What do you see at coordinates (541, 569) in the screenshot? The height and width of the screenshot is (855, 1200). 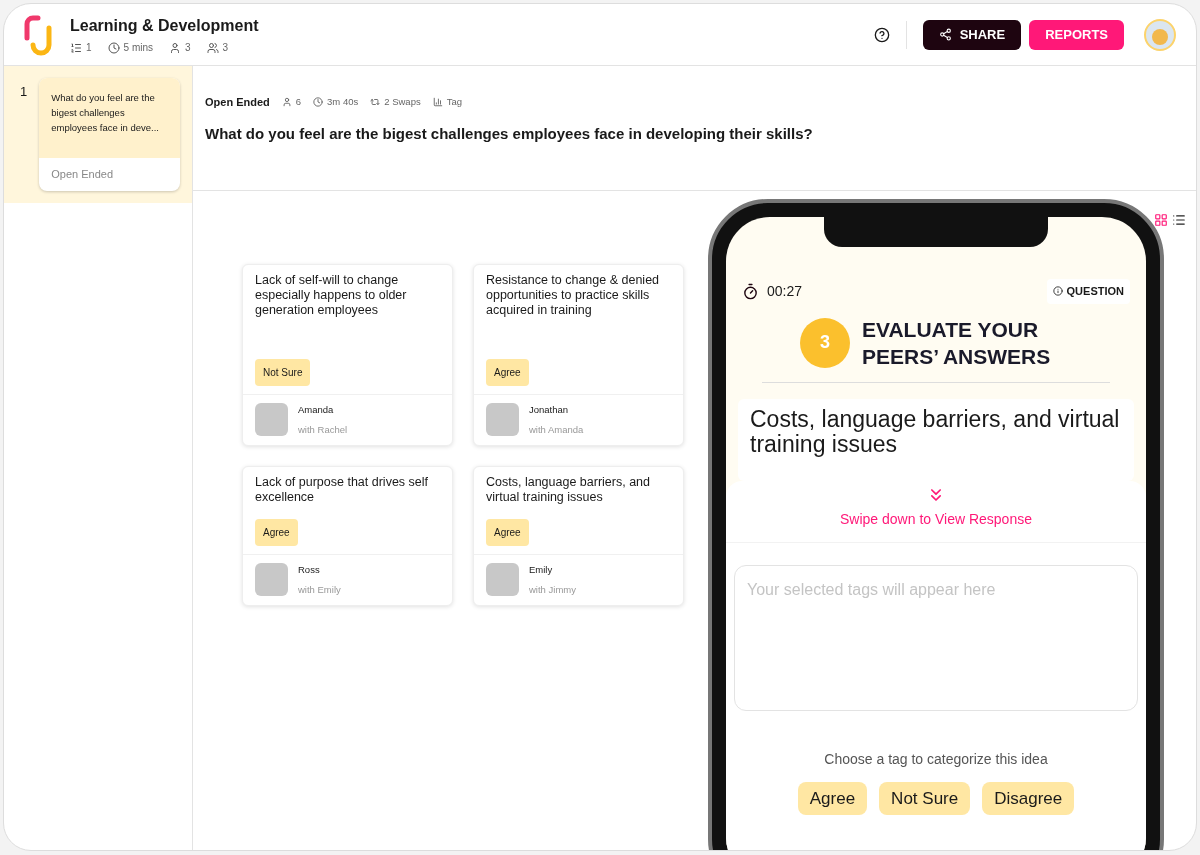 I see `author-name: Emily` at bounding box center [541, 569].